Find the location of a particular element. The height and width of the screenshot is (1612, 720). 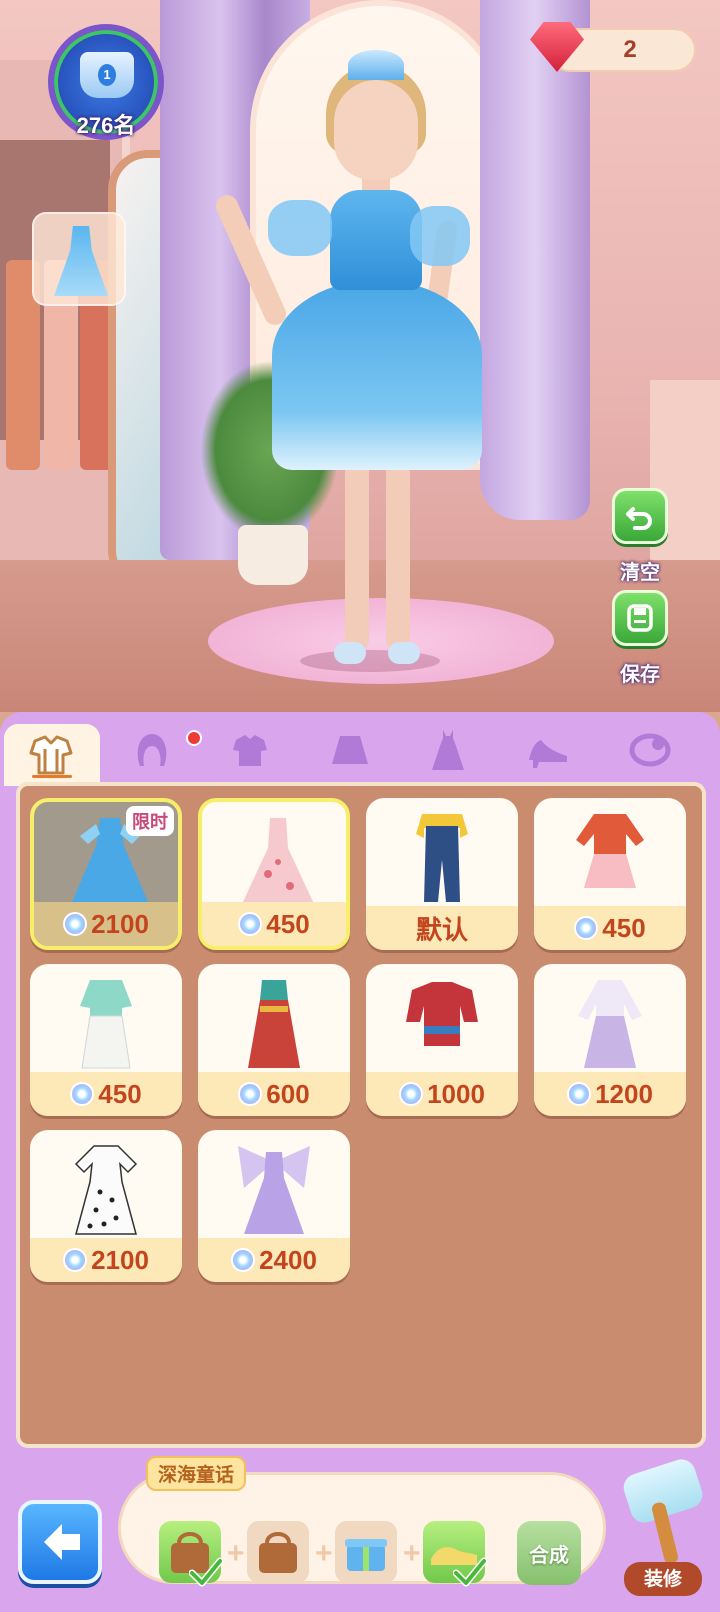

polka-dot-dress-icon is located at coordinates (106, 1190).